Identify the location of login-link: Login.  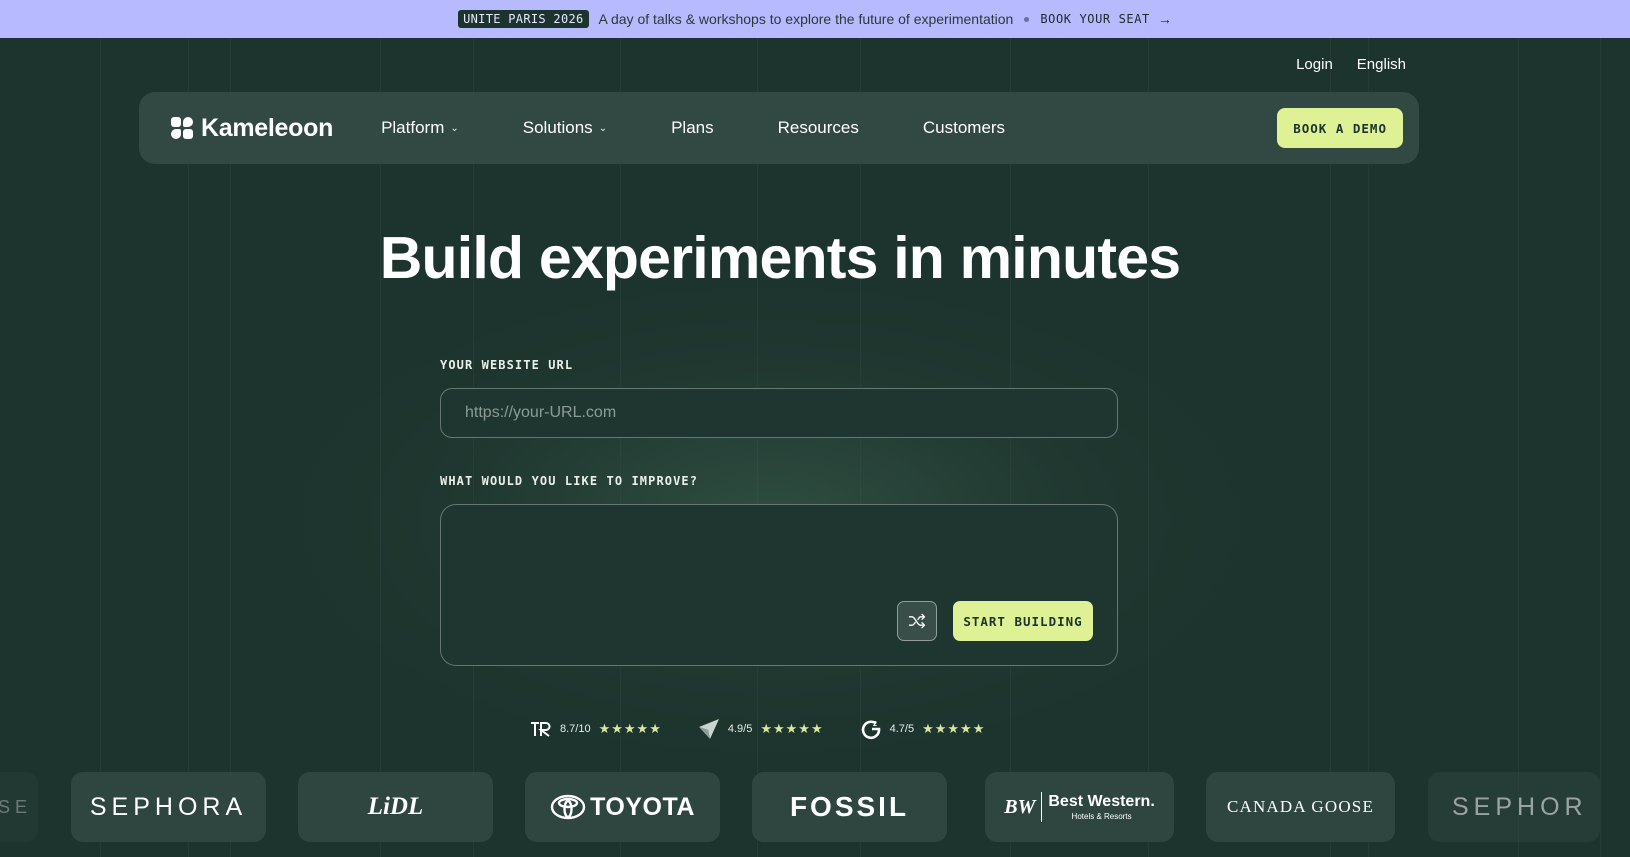
(1314, 64).